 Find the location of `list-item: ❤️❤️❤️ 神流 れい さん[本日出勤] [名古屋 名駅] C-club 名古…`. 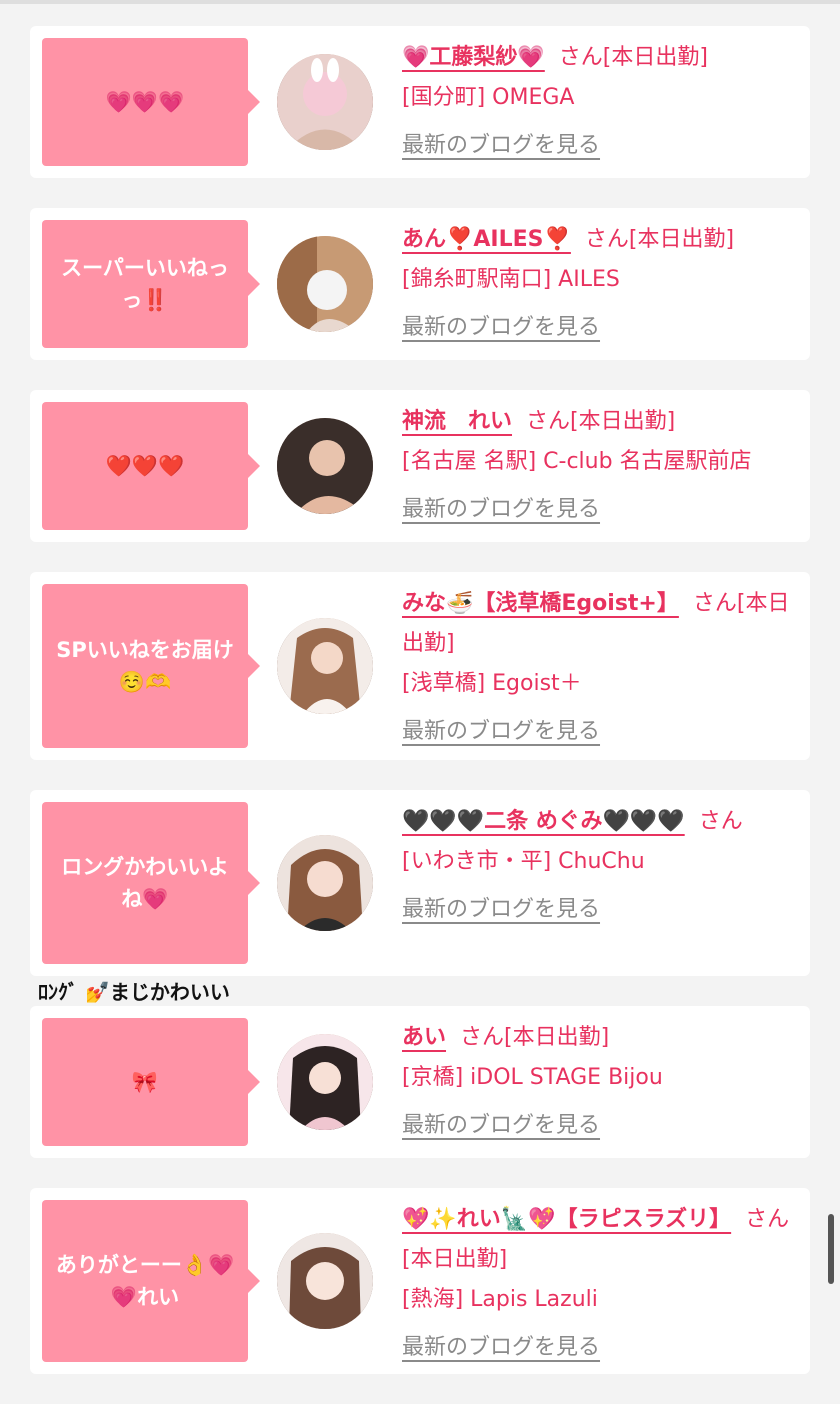

list-item: ❤️❤️❤️ 神流 れい さん[本日出勤] [名古屋 名駅] C-club 名古… is located at coordinates (420, 466).